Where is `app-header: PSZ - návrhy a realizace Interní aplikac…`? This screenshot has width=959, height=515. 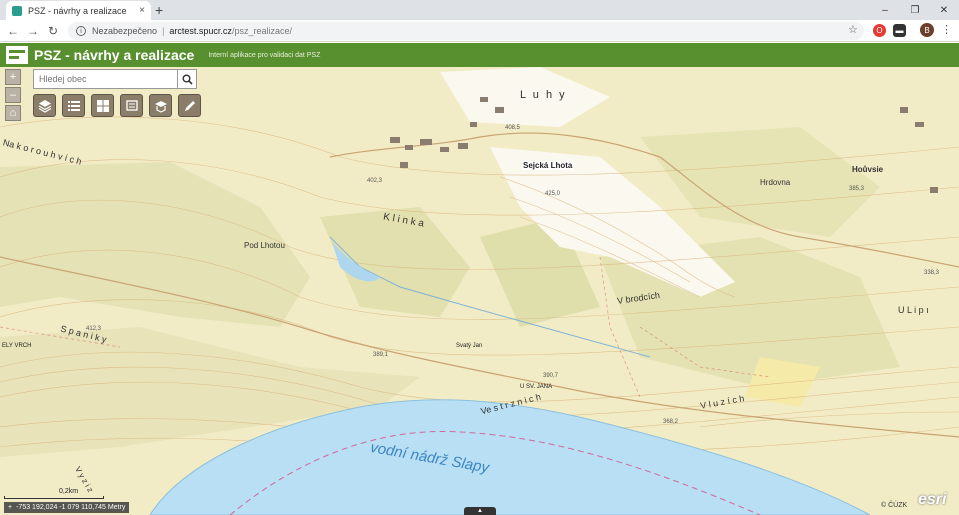
app-header: PSZ - návrhy a realizace Interní aplikac… is located at coordinates (479, 55).